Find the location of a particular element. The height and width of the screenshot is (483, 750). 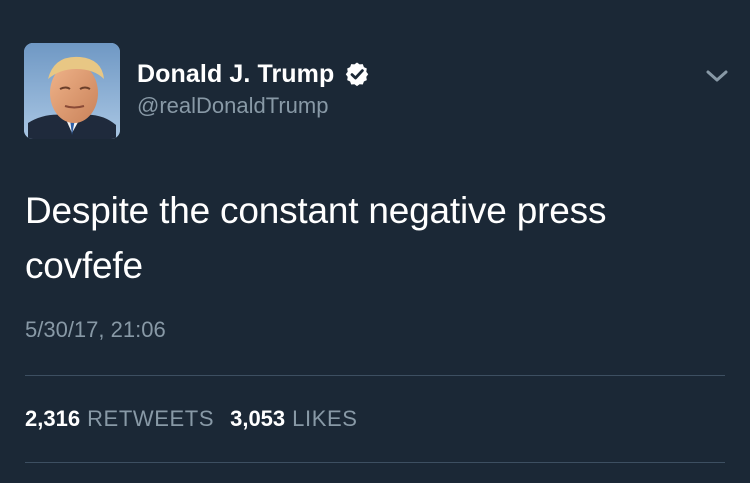

likes-label: LIKES is located at coordinates (325, 418).